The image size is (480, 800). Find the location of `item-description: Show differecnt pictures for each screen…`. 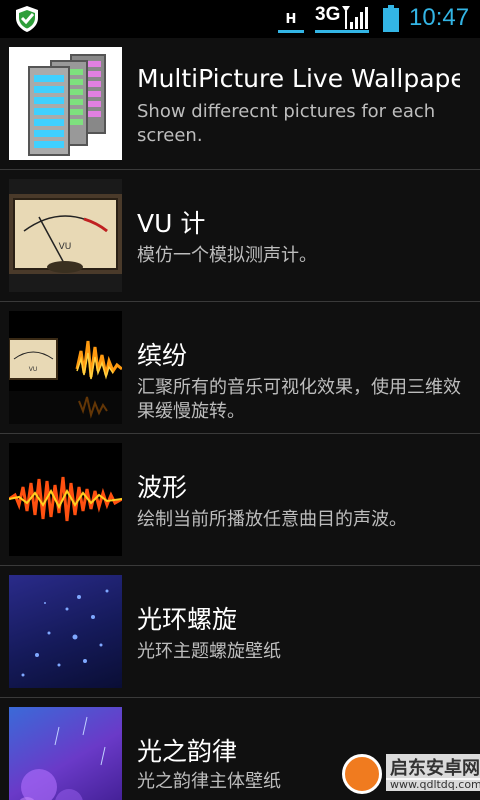

item-description: Show differecnt pictures for each screen… is located at coordinates (286, 123).